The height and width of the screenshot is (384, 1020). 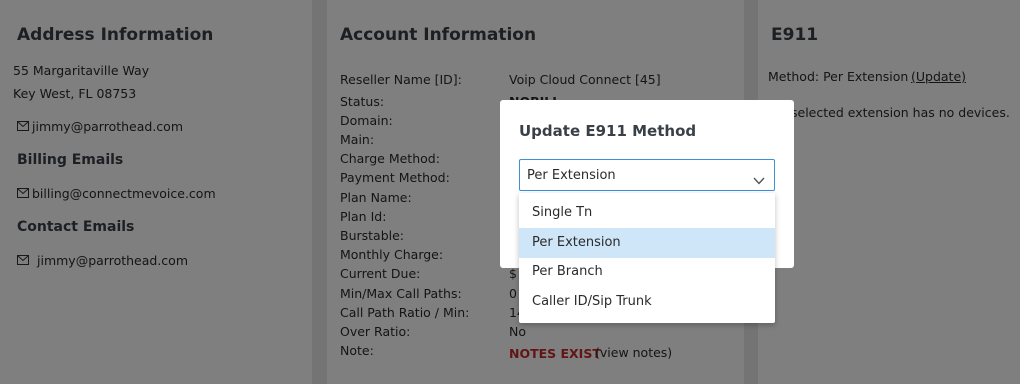 I want to click on option-per-extension: Per Extension, so click(x=647, y=243).